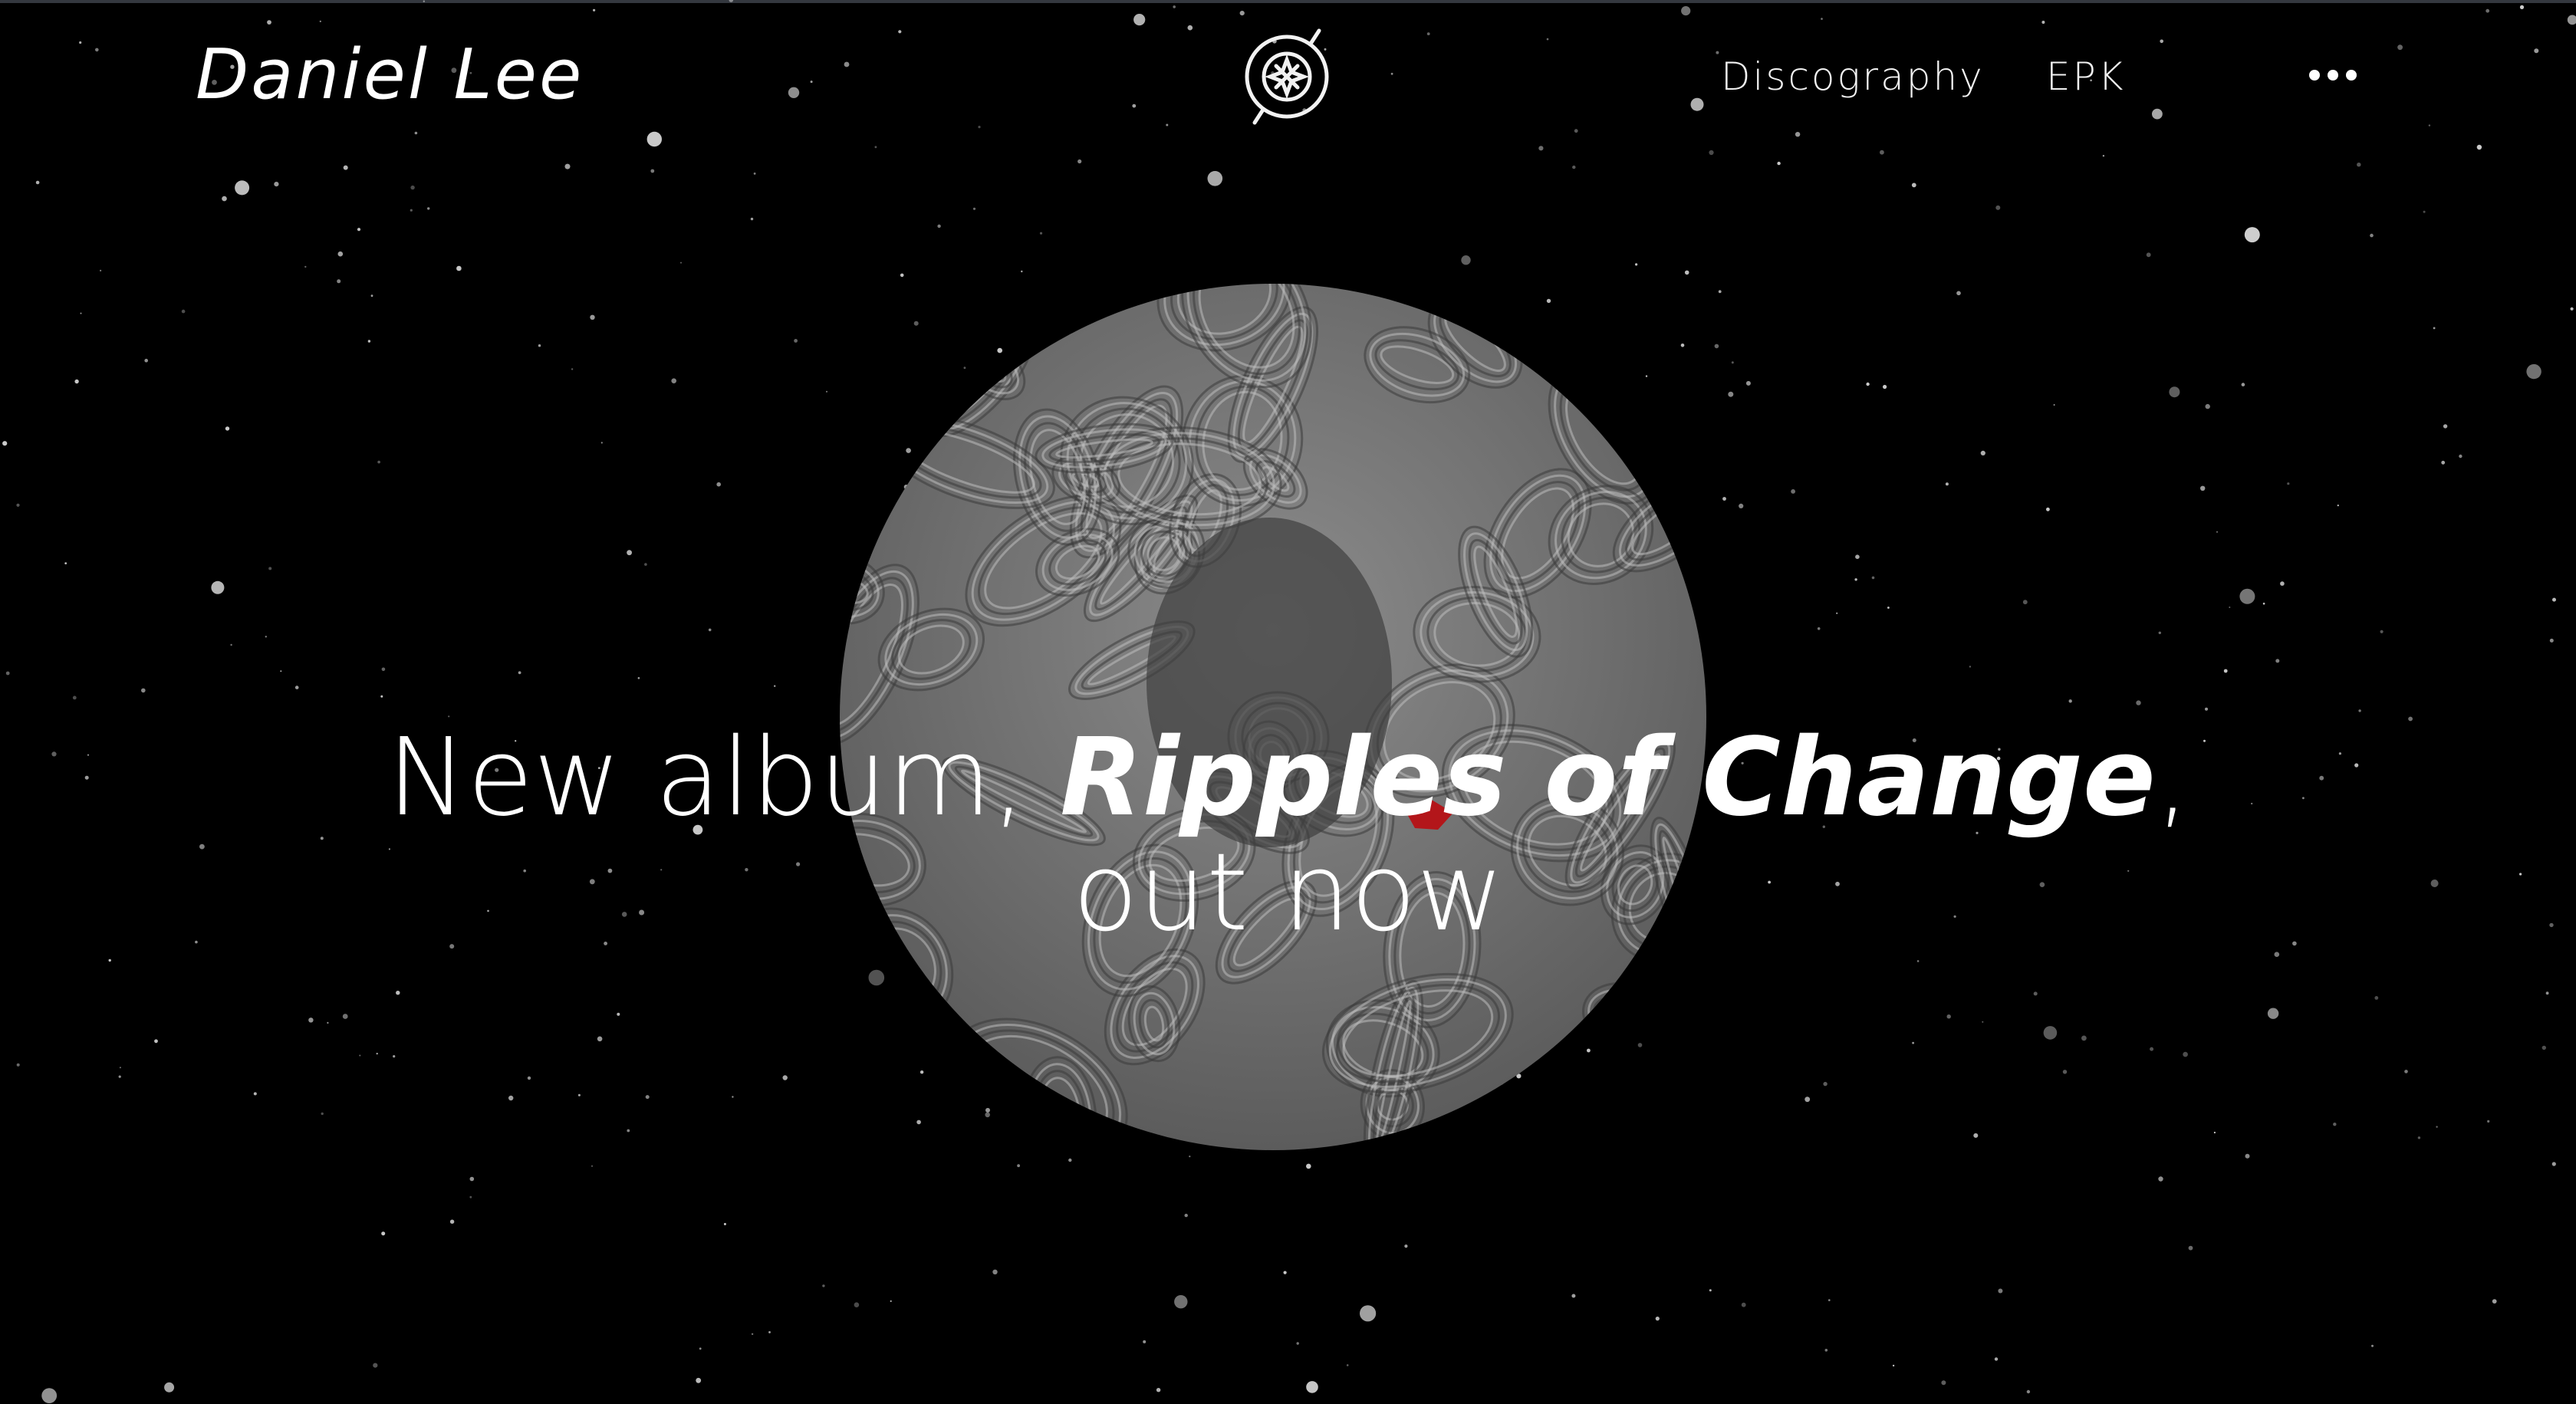  What do you see at coordinates (2086, 77) in the screenshot?
I see `nav-epk-link: EPK` at bounding box center [2086, 77].